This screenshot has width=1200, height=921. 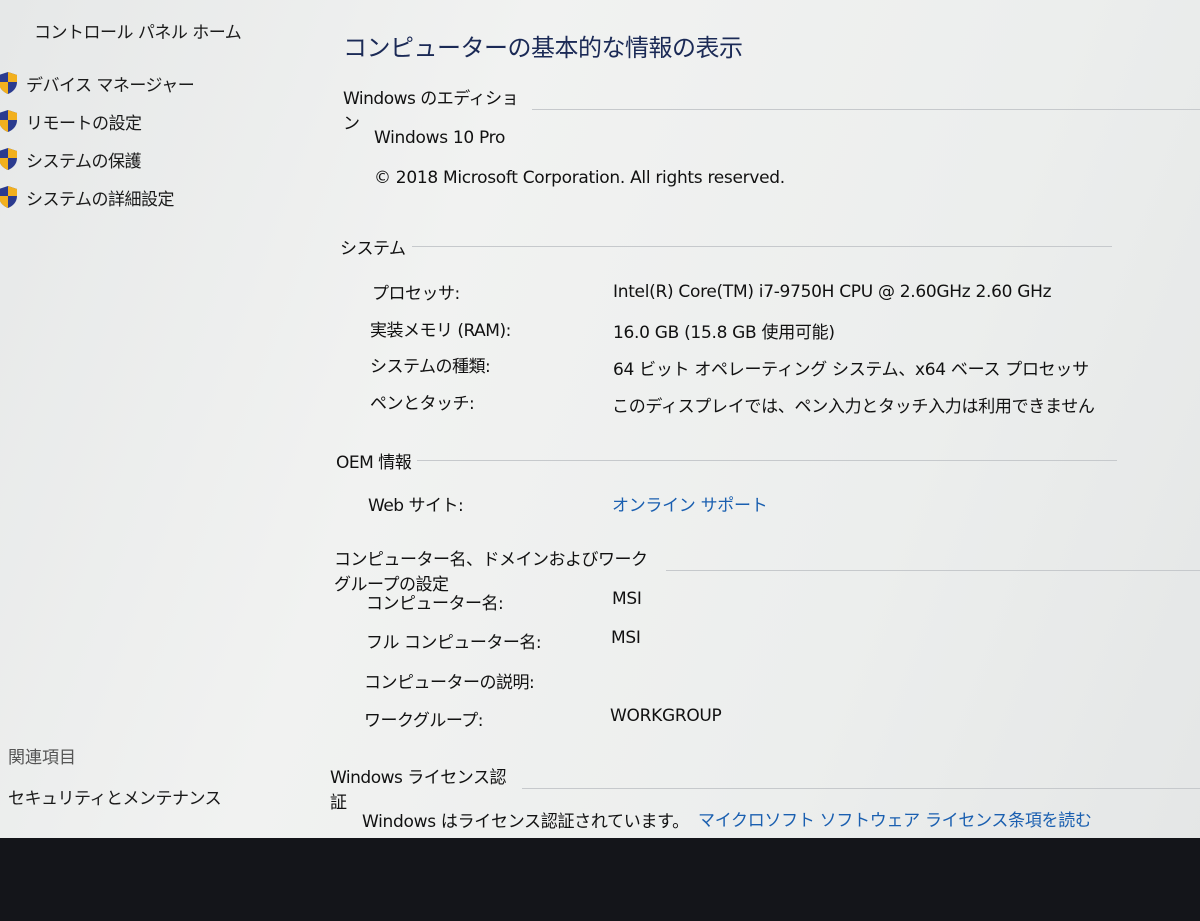 I want to click on system-heading-text: システム, so click(x=373, y=249).